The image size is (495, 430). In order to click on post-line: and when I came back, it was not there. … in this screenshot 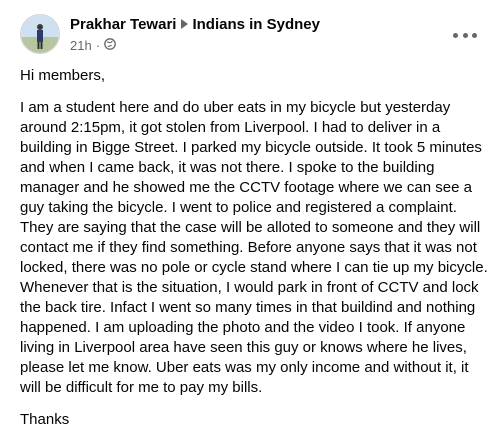, I will do `click(227, 167)`.